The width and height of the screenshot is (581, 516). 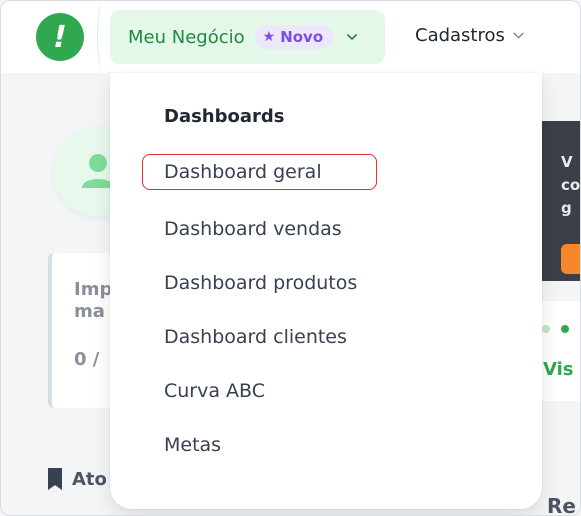 What do you see at coordinates (192, 445) in the screenshot?
I see `menu-item-metas: Metas` at bounding box center [192, 445].